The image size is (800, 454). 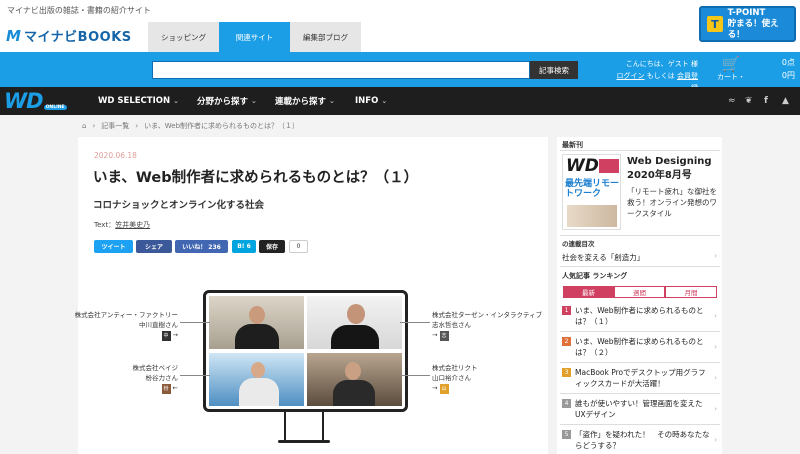 I want to click on participant-label-nakagawa: 株式会社アンティー・ファクトリー 中川直樹さん 中 →, so click(x=124, y=325).